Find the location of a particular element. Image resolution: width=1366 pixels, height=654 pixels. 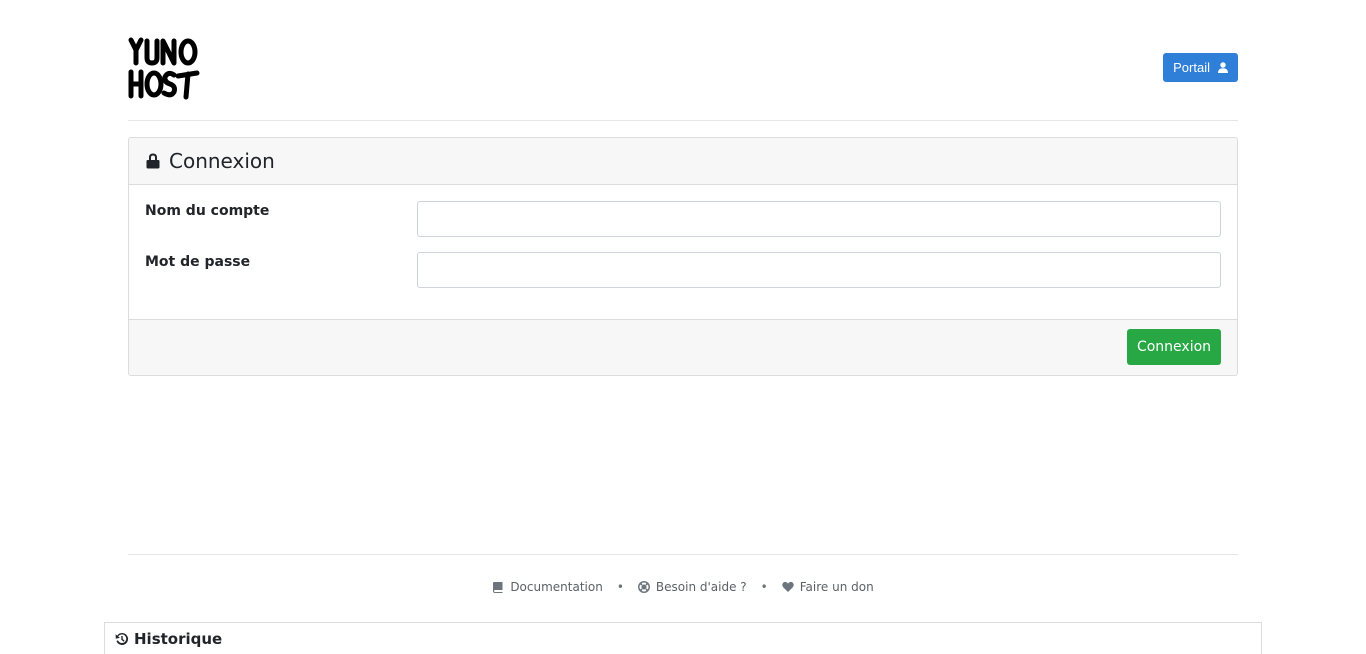

documentation-link-label: Documentation is located at coordinates (556, 587).